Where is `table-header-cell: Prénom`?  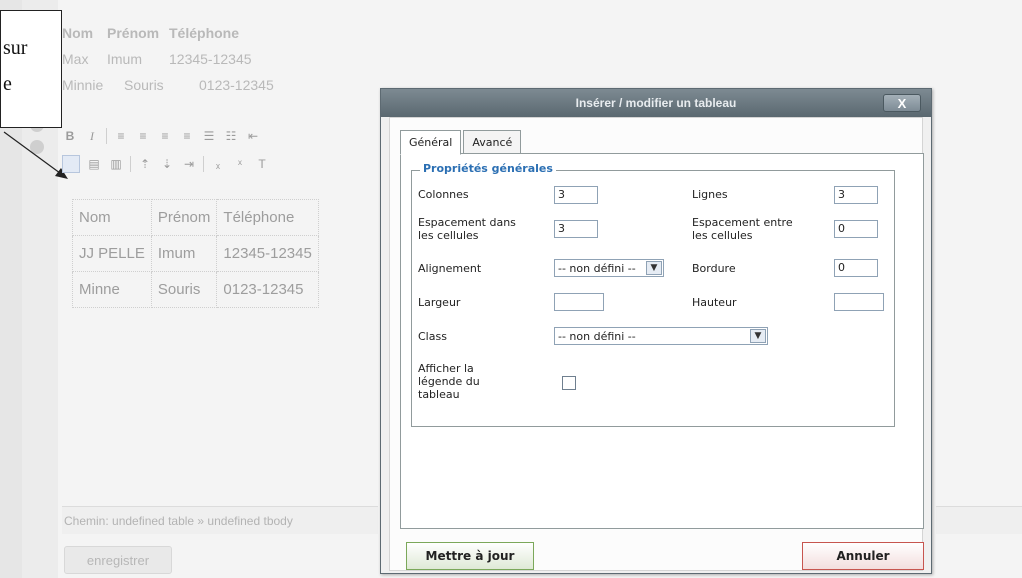 table-header-cell: Prénom is located at coordinates (184, 217).